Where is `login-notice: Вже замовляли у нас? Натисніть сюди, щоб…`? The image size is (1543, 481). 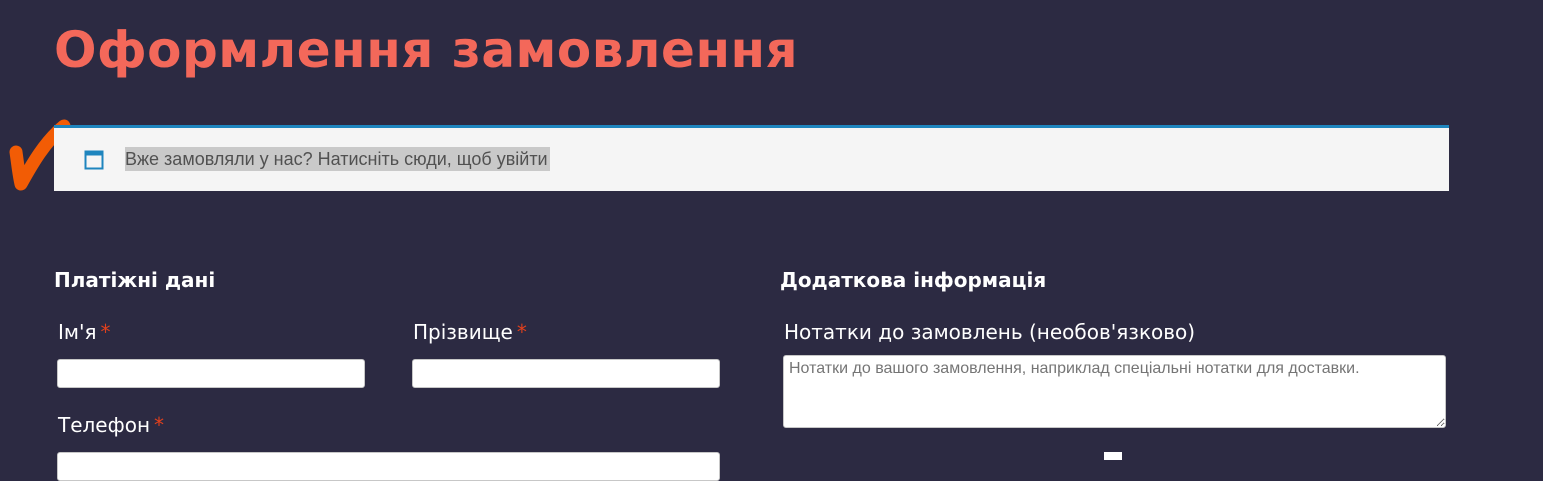
login-notice: Вже замовляли у нас? Натисніть сюди, щоб… is located at coordinates (751, 158).